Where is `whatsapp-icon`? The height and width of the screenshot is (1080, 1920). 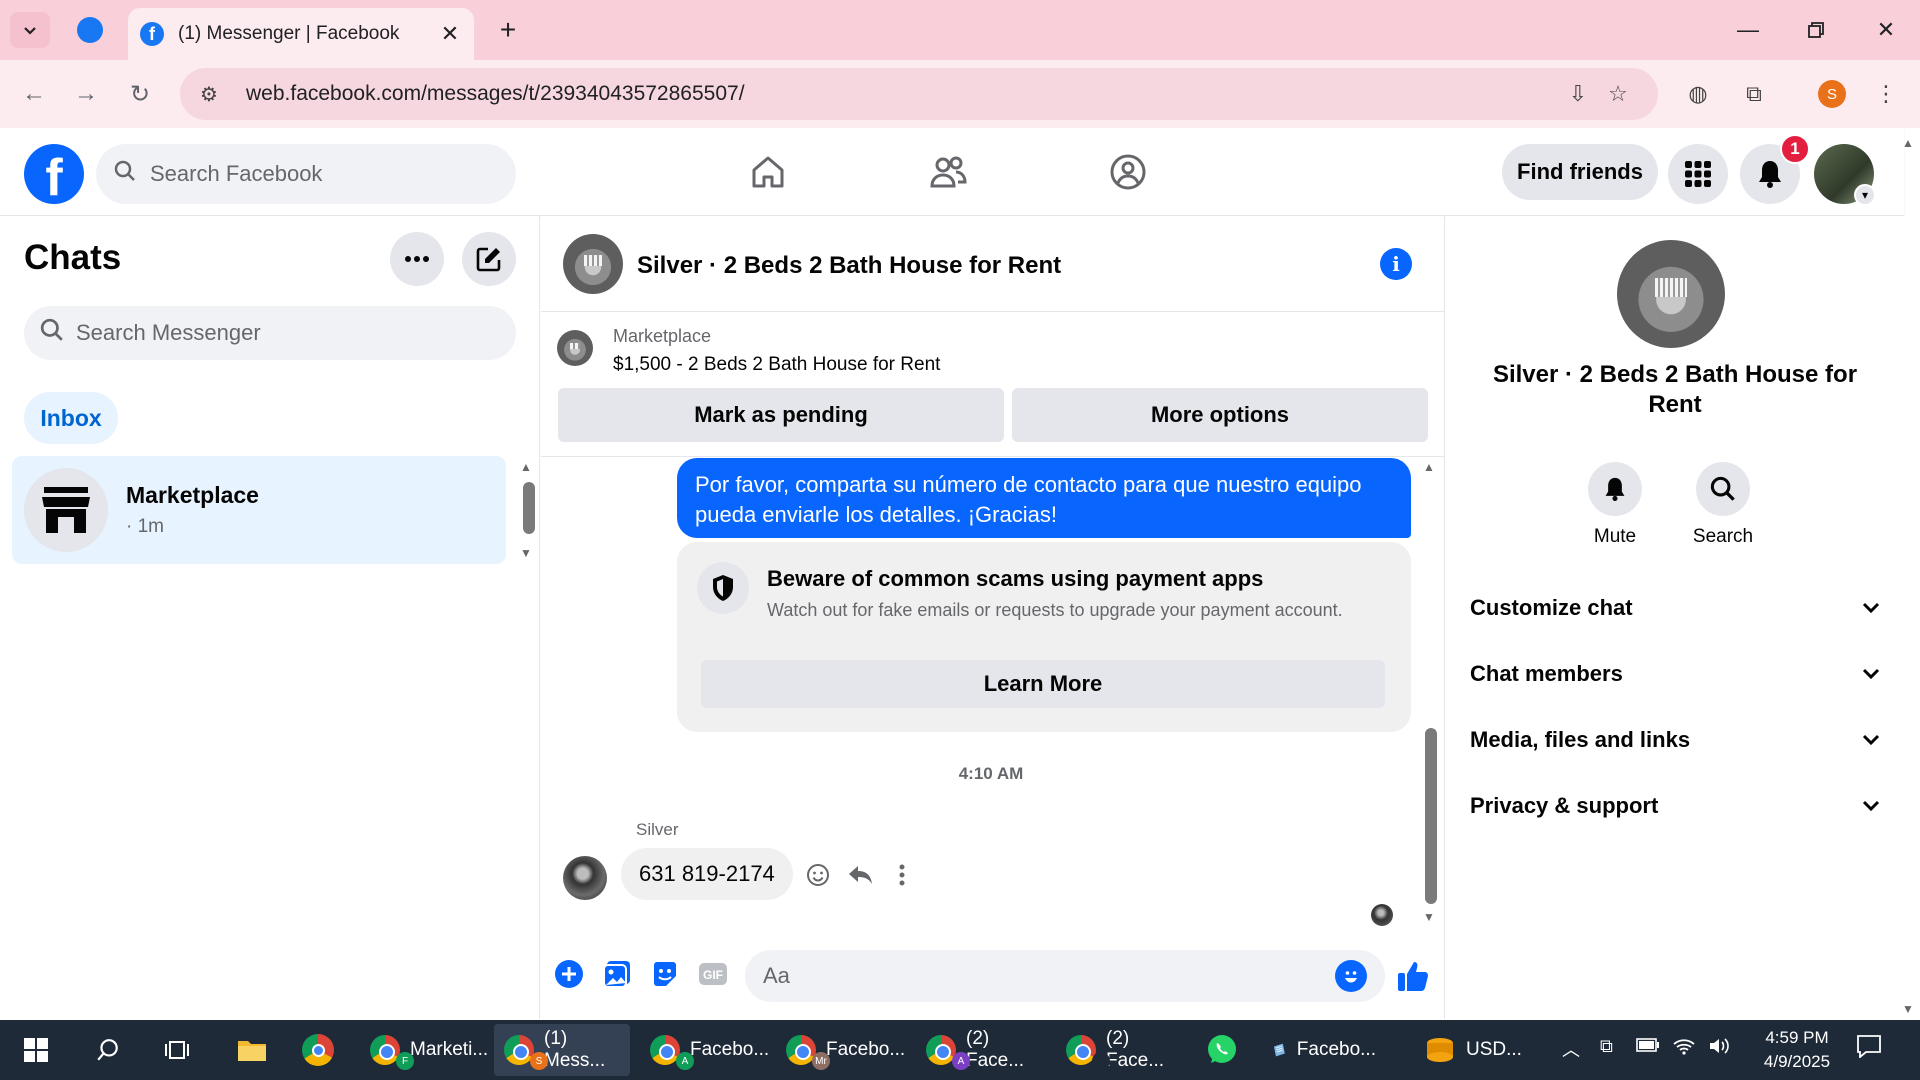 whatsapp-icon is located at coordinates (1222, 1050).